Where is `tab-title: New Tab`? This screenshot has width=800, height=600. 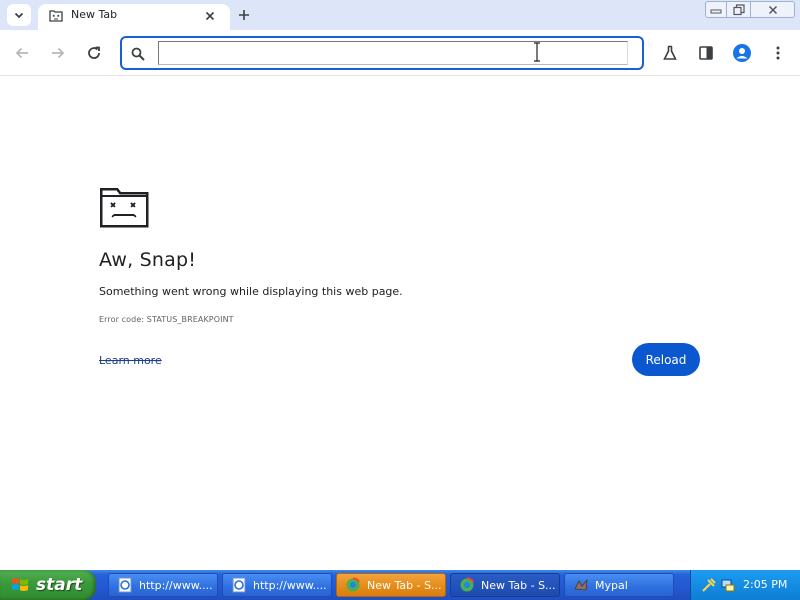 tab-title: New Tab is located at coordinates (94, 14).